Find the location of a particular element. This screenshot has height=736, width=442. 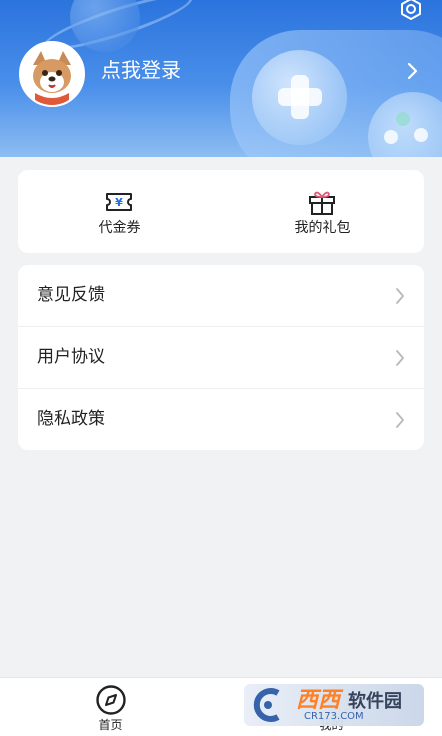

watermark-badge: 西西 软件园 CR173.COM is located at coordinates (334, 705).